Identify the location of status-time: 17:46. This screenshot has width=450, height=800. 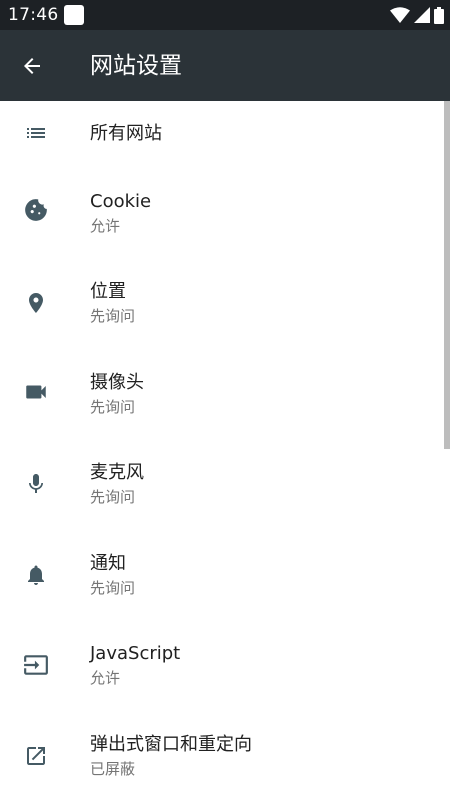
(33, 15).